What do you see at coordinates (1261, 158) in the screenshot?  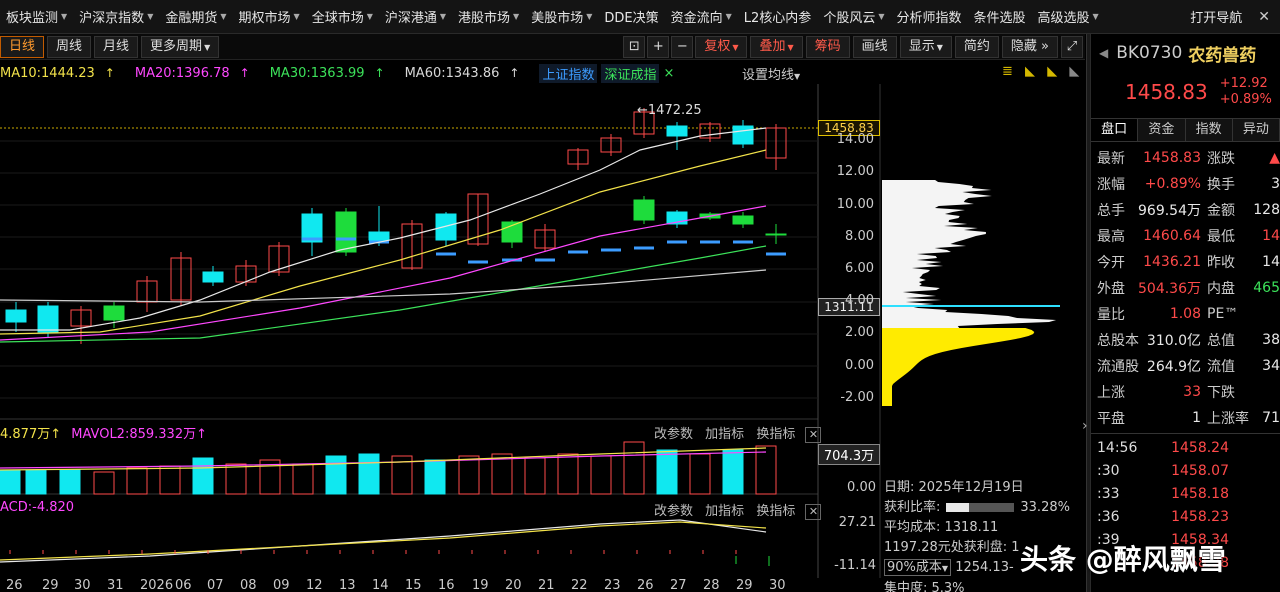 I see `quote-v2: ▲` at bounding box center [1261, 158].